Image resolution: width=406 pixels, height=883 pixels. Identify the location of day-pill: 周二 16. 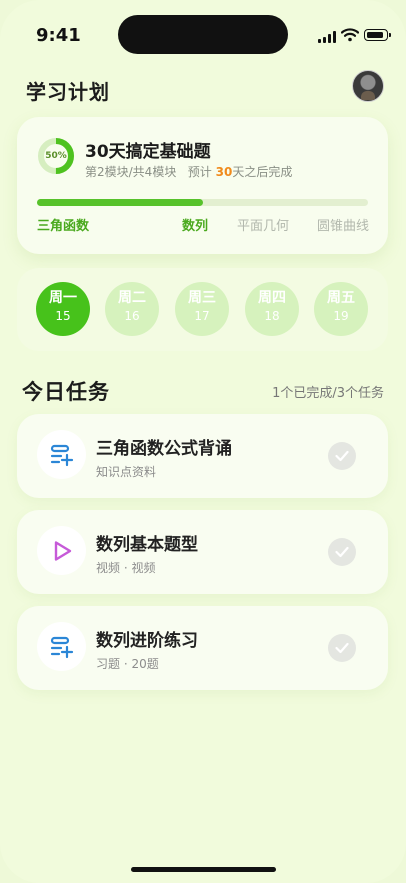
(132, 309).